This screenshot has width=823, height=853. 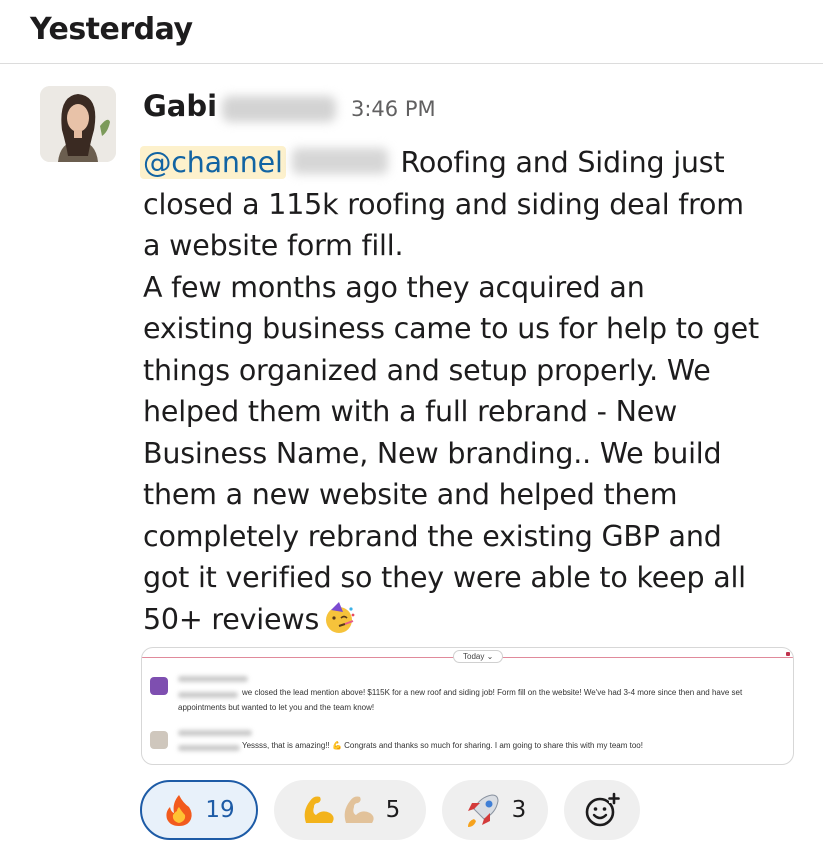 I want to click on message-timestamp: 3:46 PM, so click(x=393, y=109).